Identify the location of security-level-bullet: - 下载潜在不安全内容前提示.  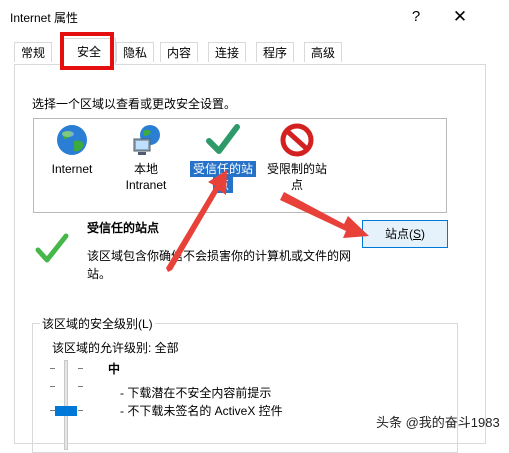
(196, 393).